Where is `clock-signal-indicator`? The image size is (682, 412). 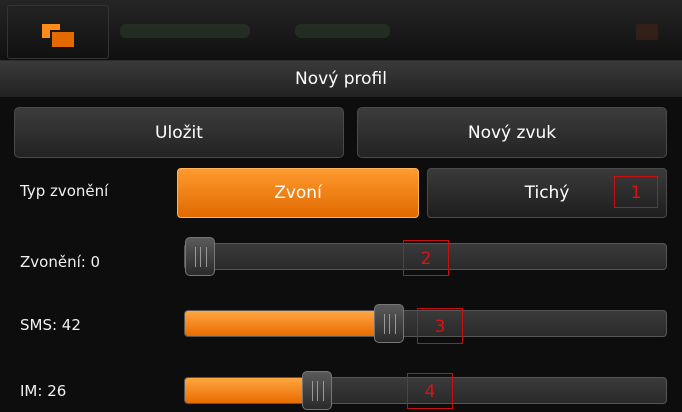 clock-signal-indicator is located at coordinates (185, 31).